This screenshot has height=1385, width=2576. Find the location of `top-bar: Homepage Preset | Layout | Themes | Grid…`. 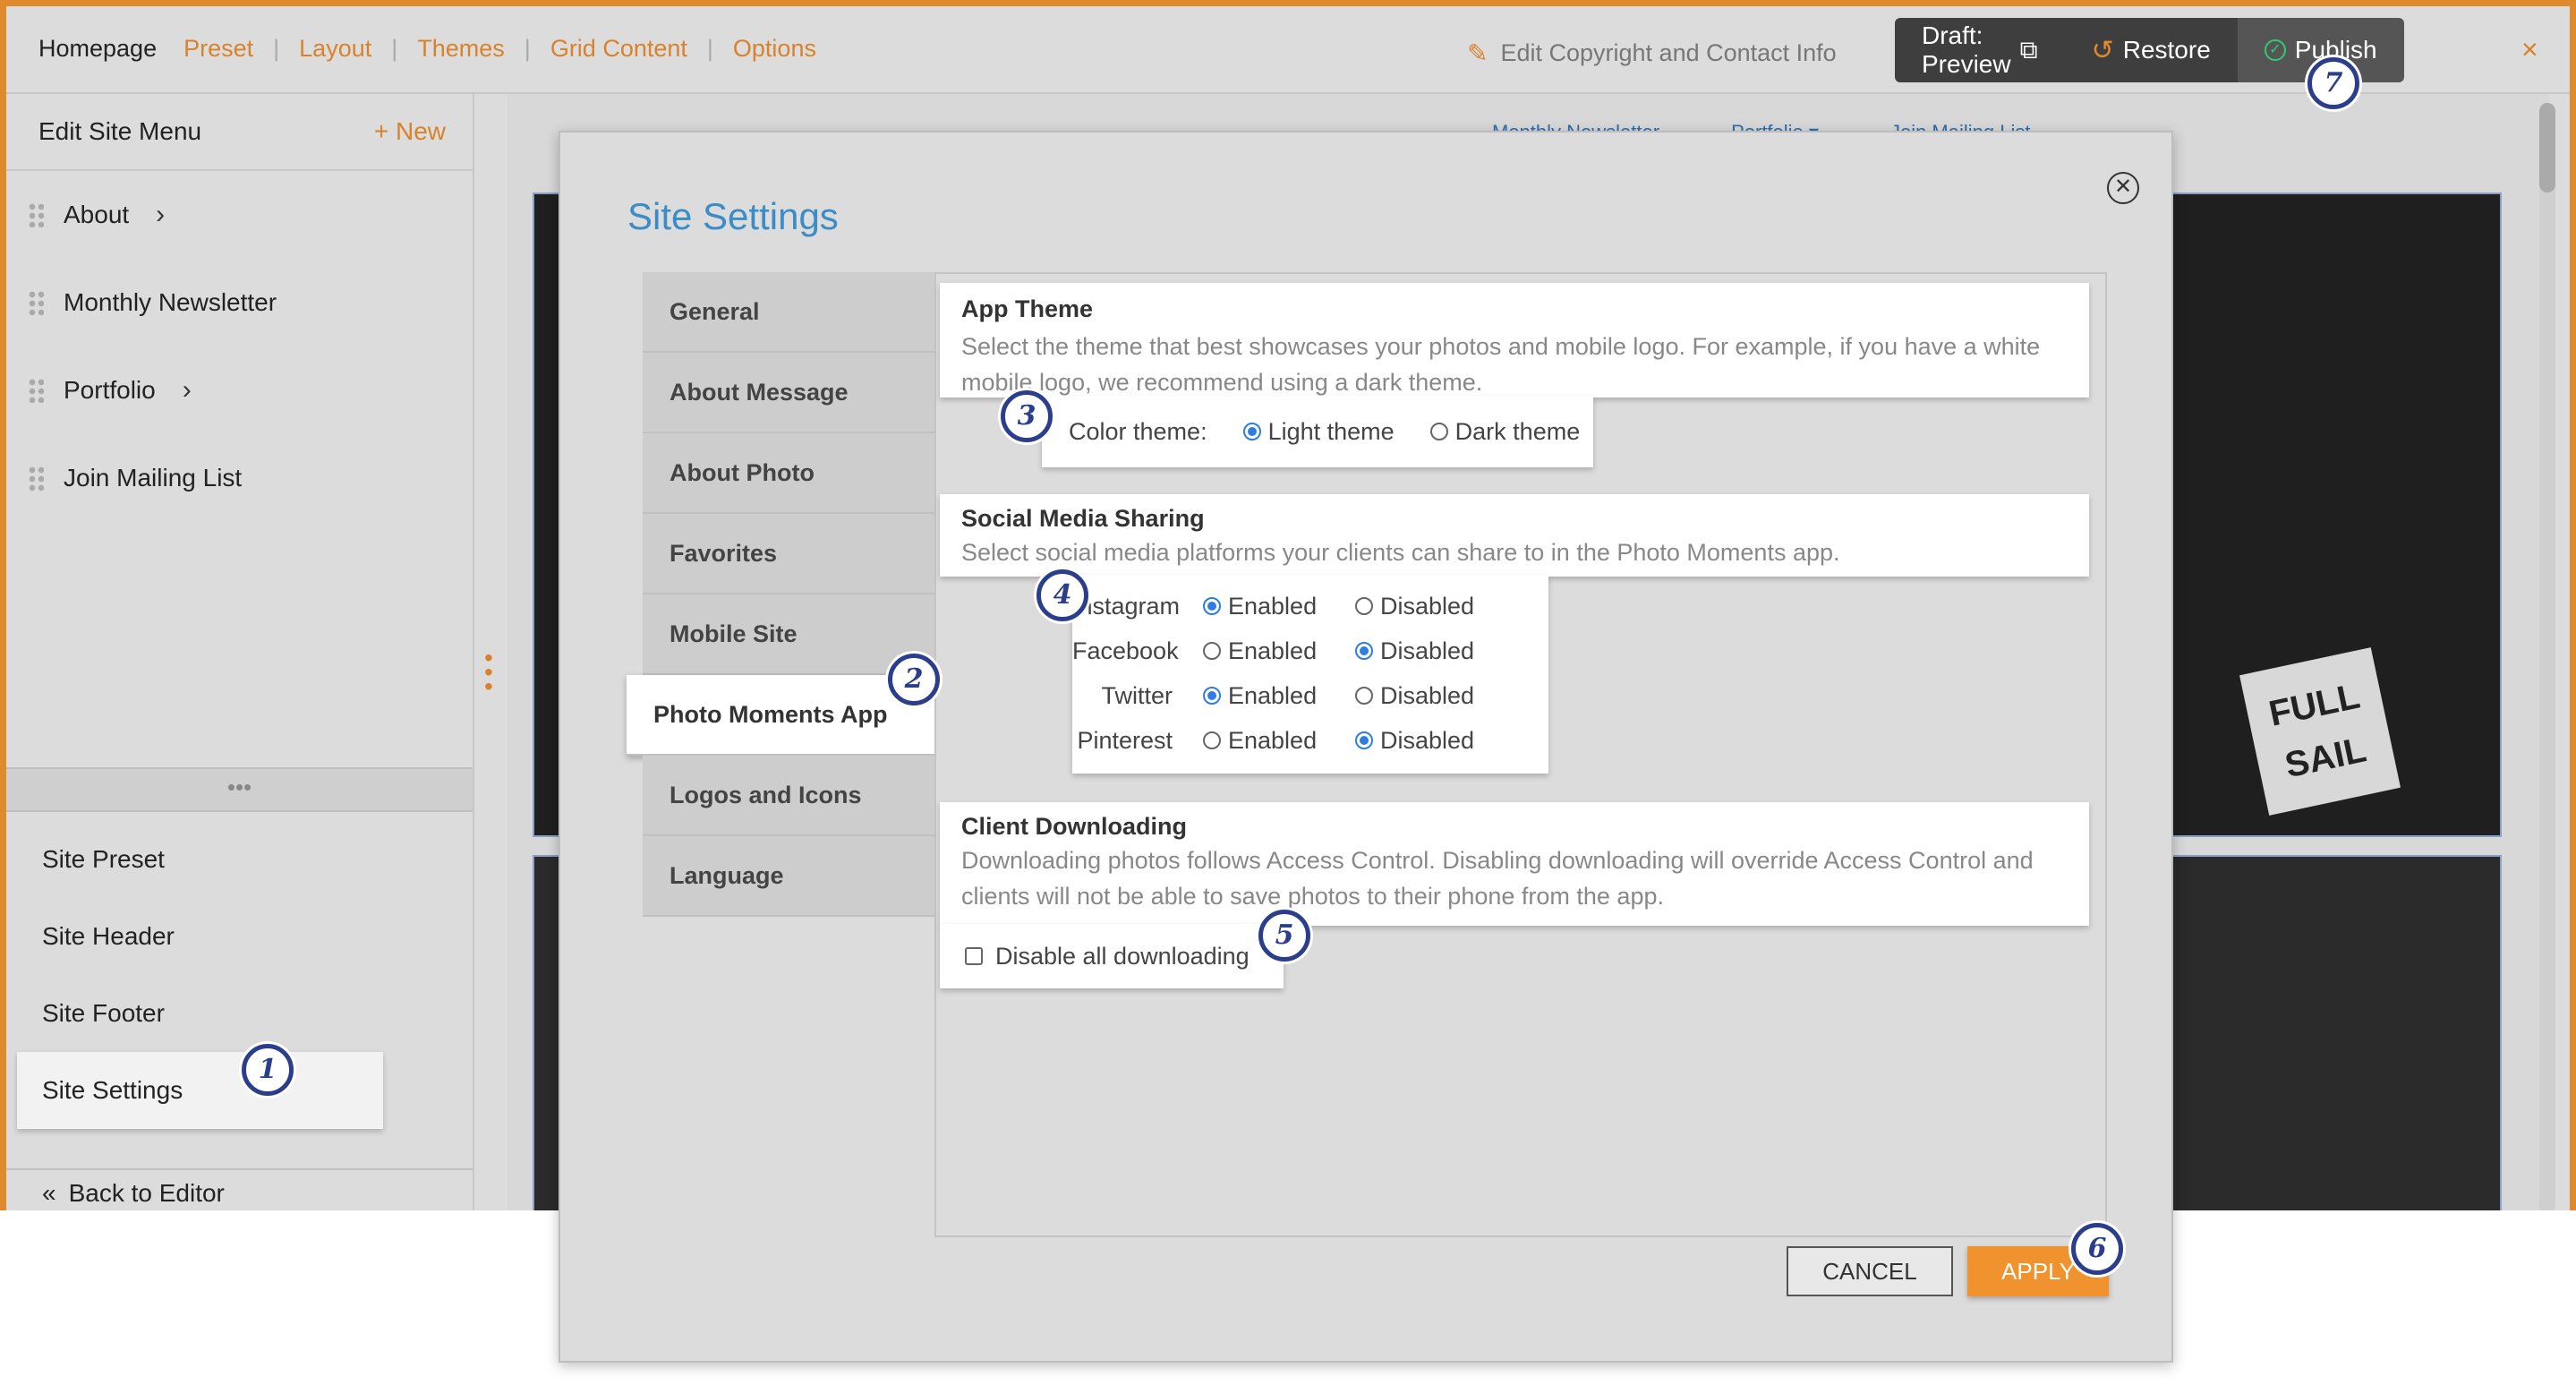

top-bar: Homepage Preset | Layout | Themes | Grid… is located at coordinates (1288, 50).